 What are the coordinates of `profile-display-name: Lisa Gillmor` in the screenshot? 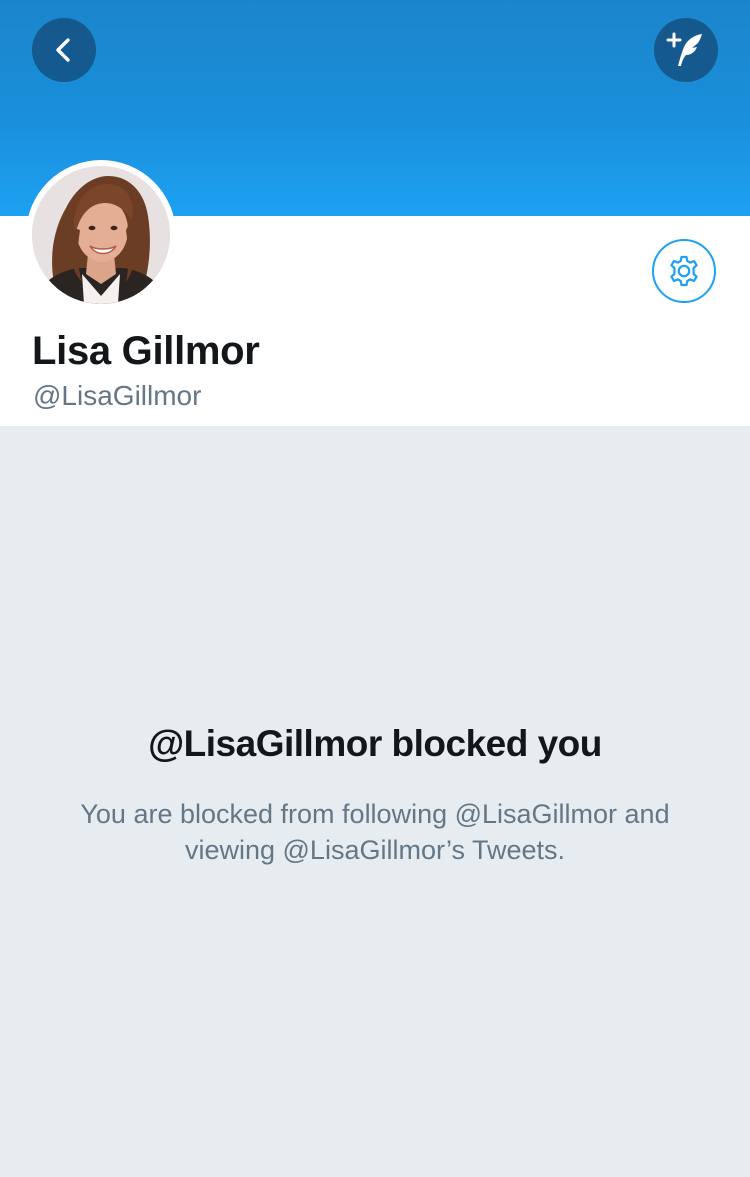 It's located at (146, 351).